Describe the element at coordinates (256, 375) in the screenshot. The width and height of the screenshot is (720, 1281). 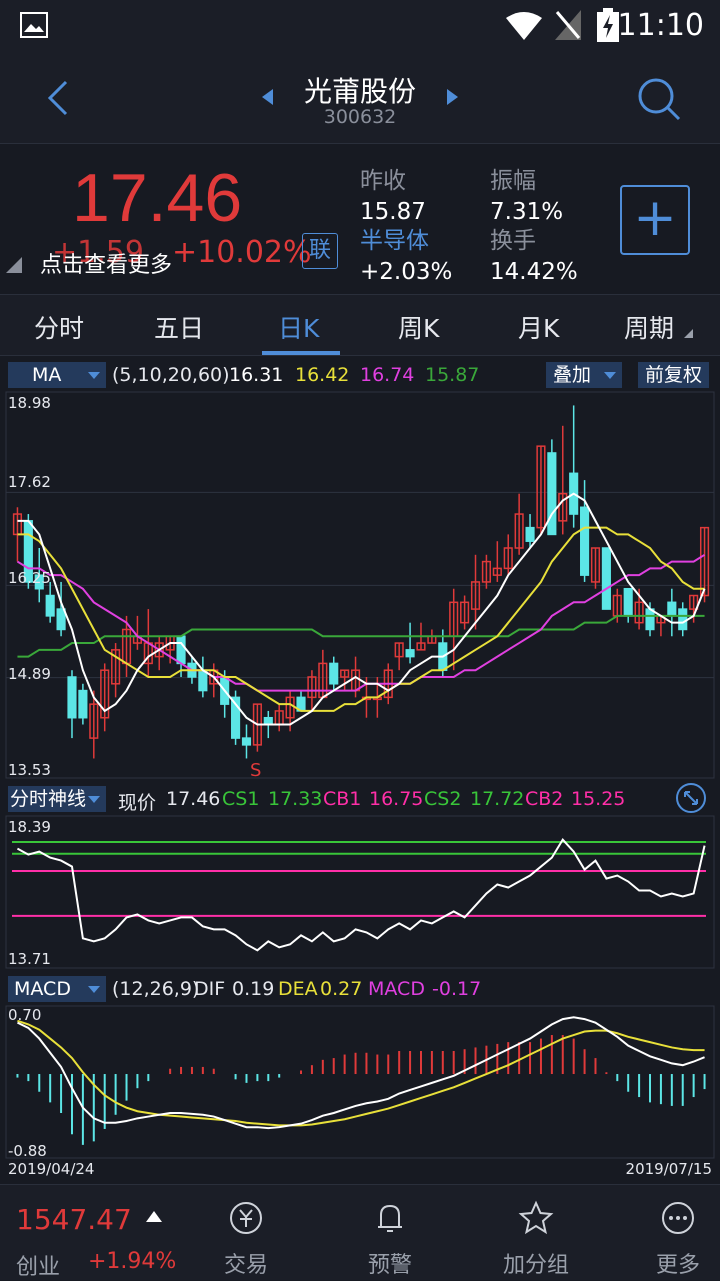
I see `ma5-value: 16.31` at that location.